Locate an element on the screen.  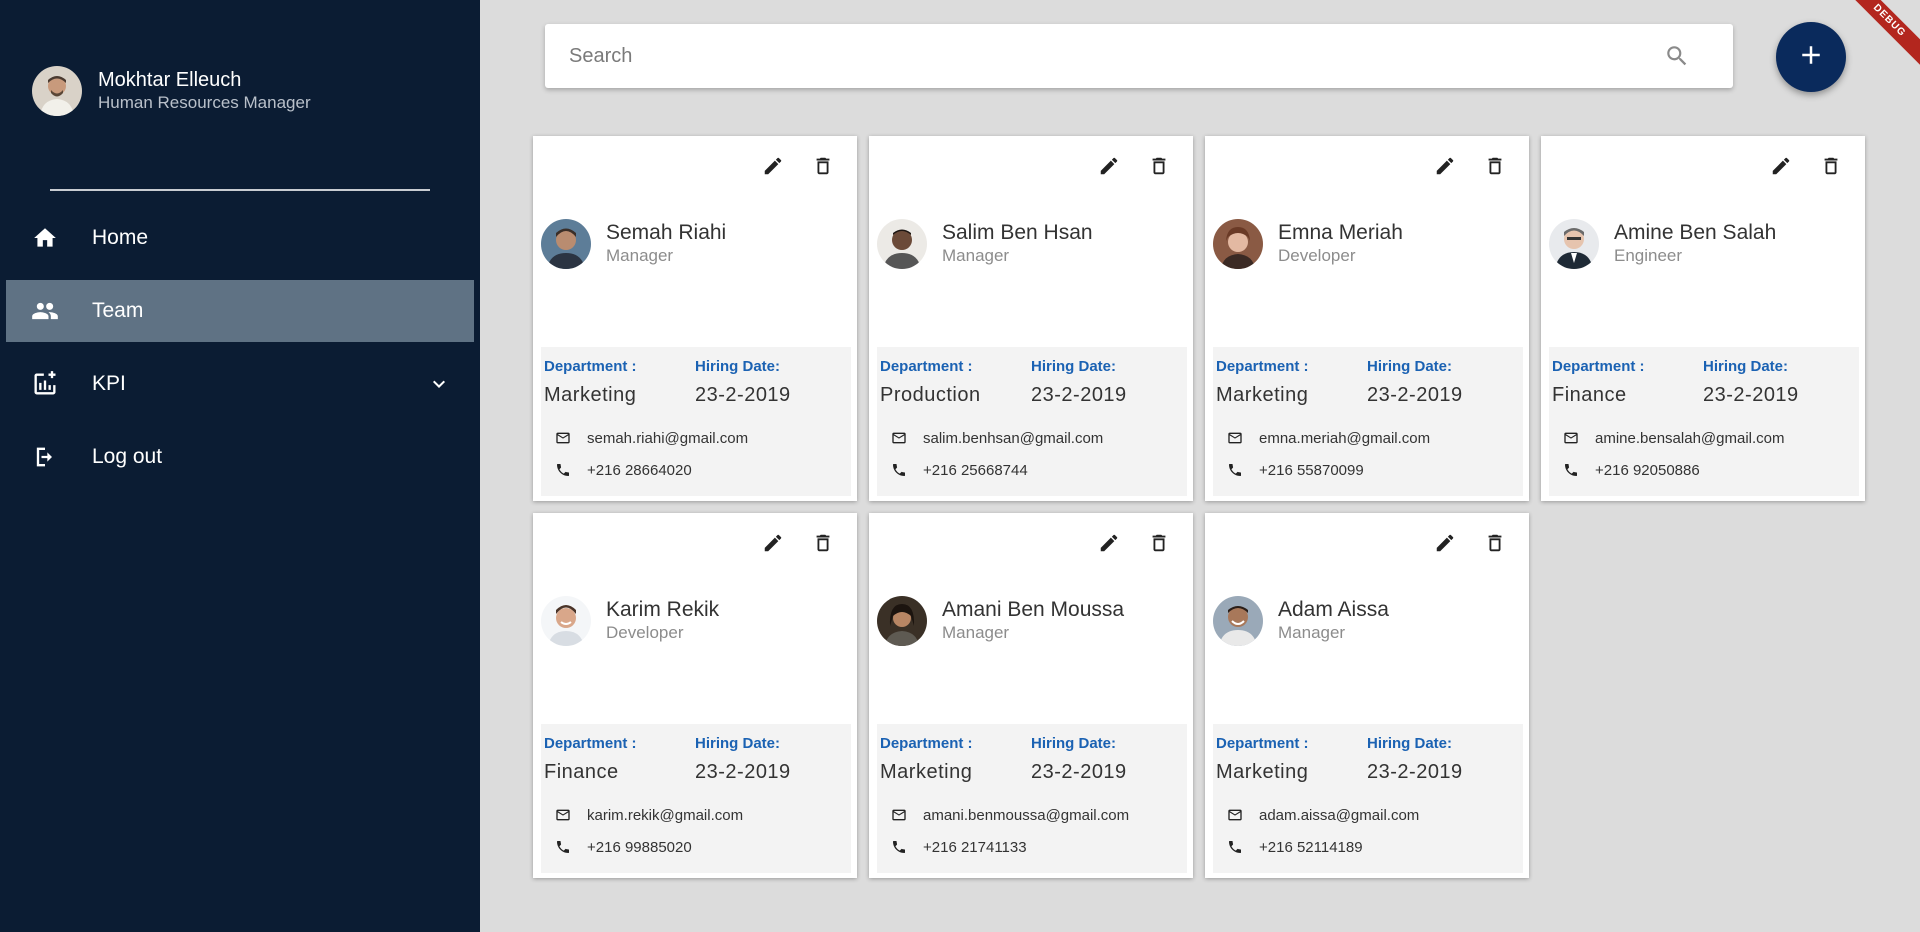
team-icon is located at coordinates (45, 311).